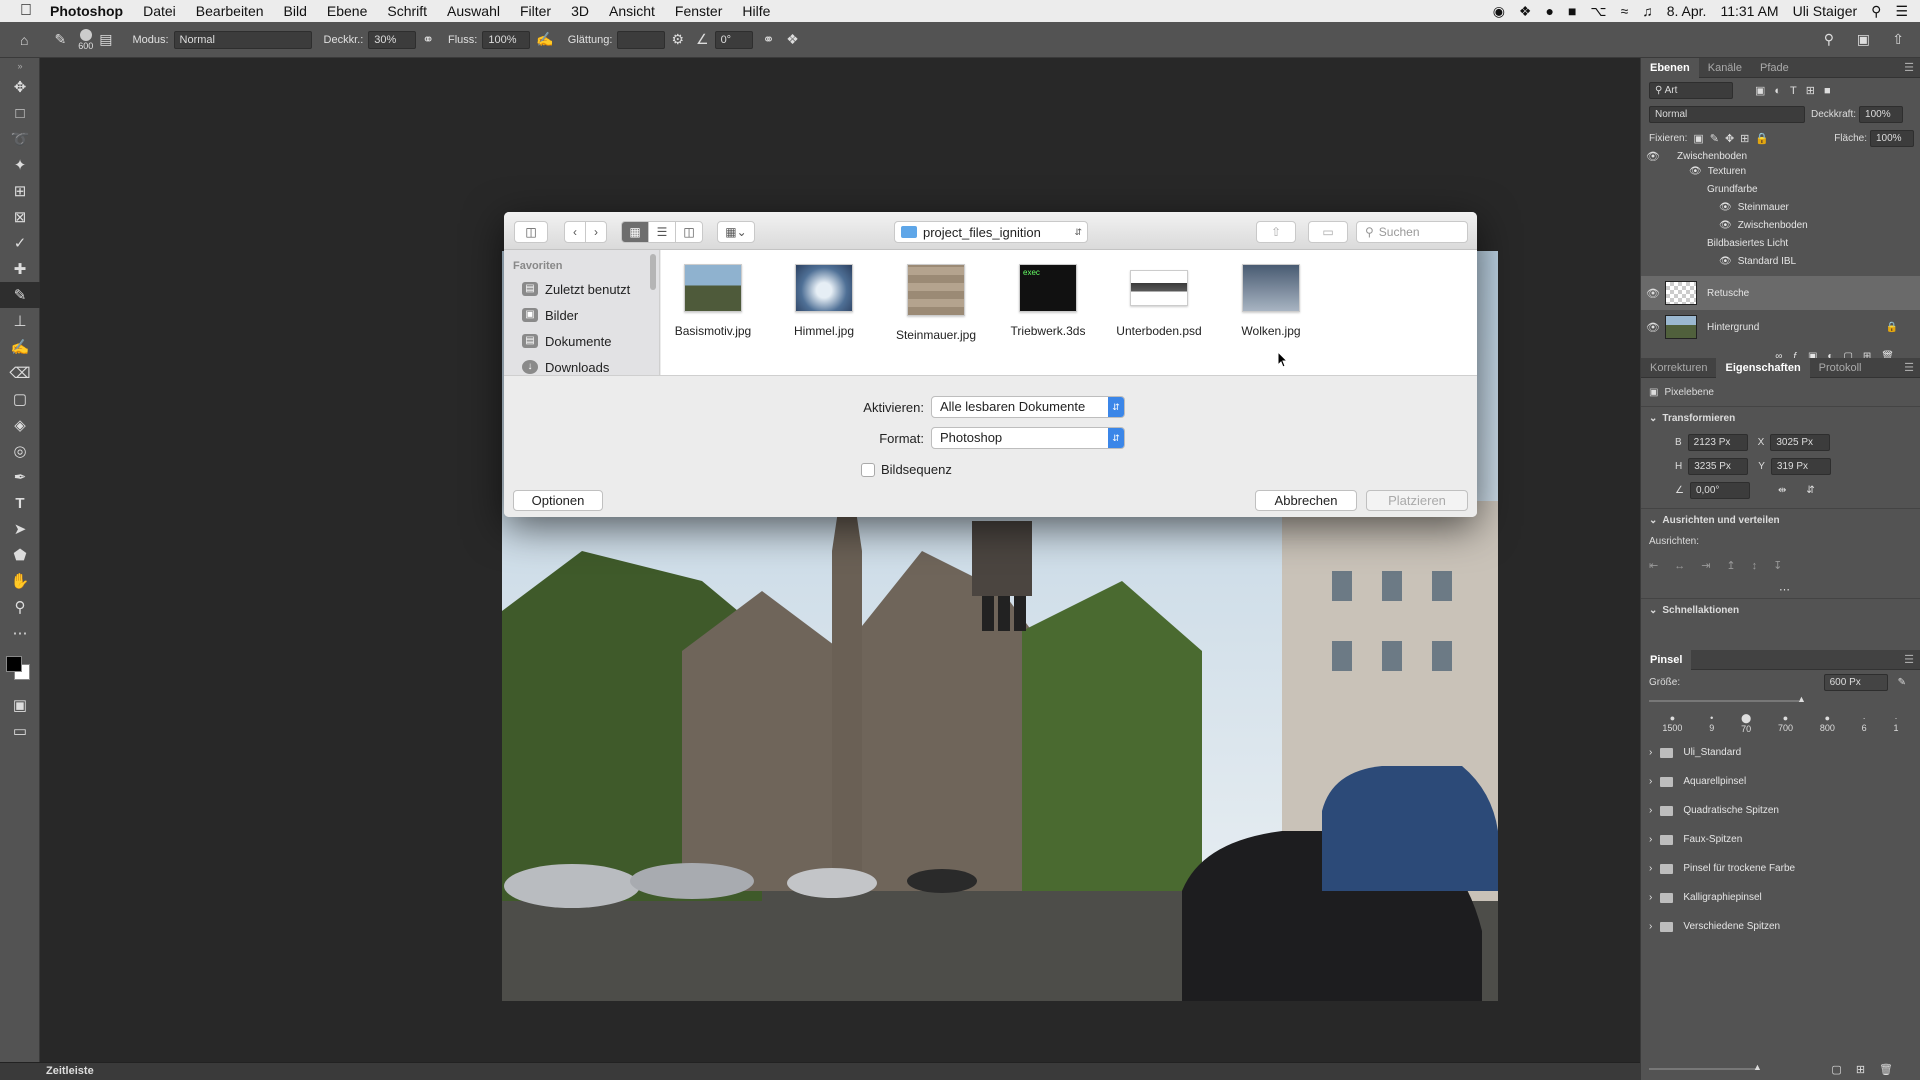 The width and height of the screenshot is (1920, 1080). Describe the element at coordinates (1780, 589) in the screenshot. I see `more-align-icon: ⋯` at that location.